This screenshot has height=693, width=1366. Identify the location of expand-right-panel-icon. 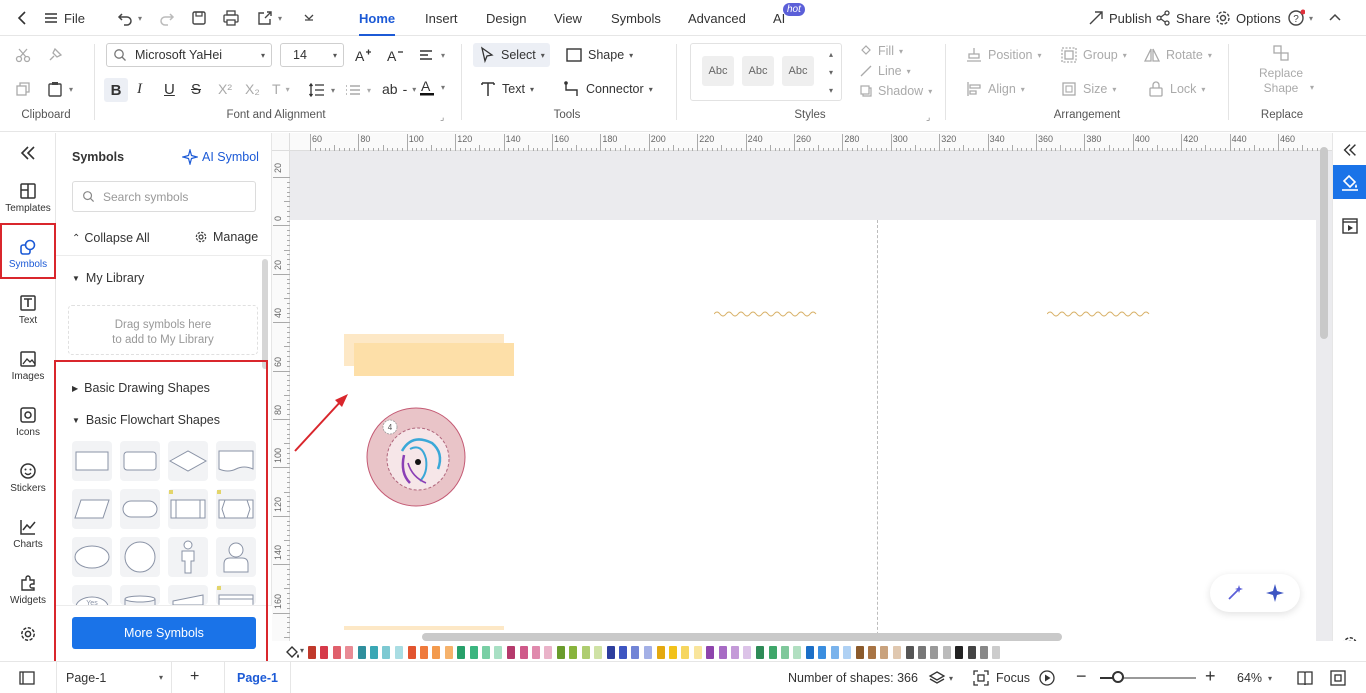
(1350, 150).